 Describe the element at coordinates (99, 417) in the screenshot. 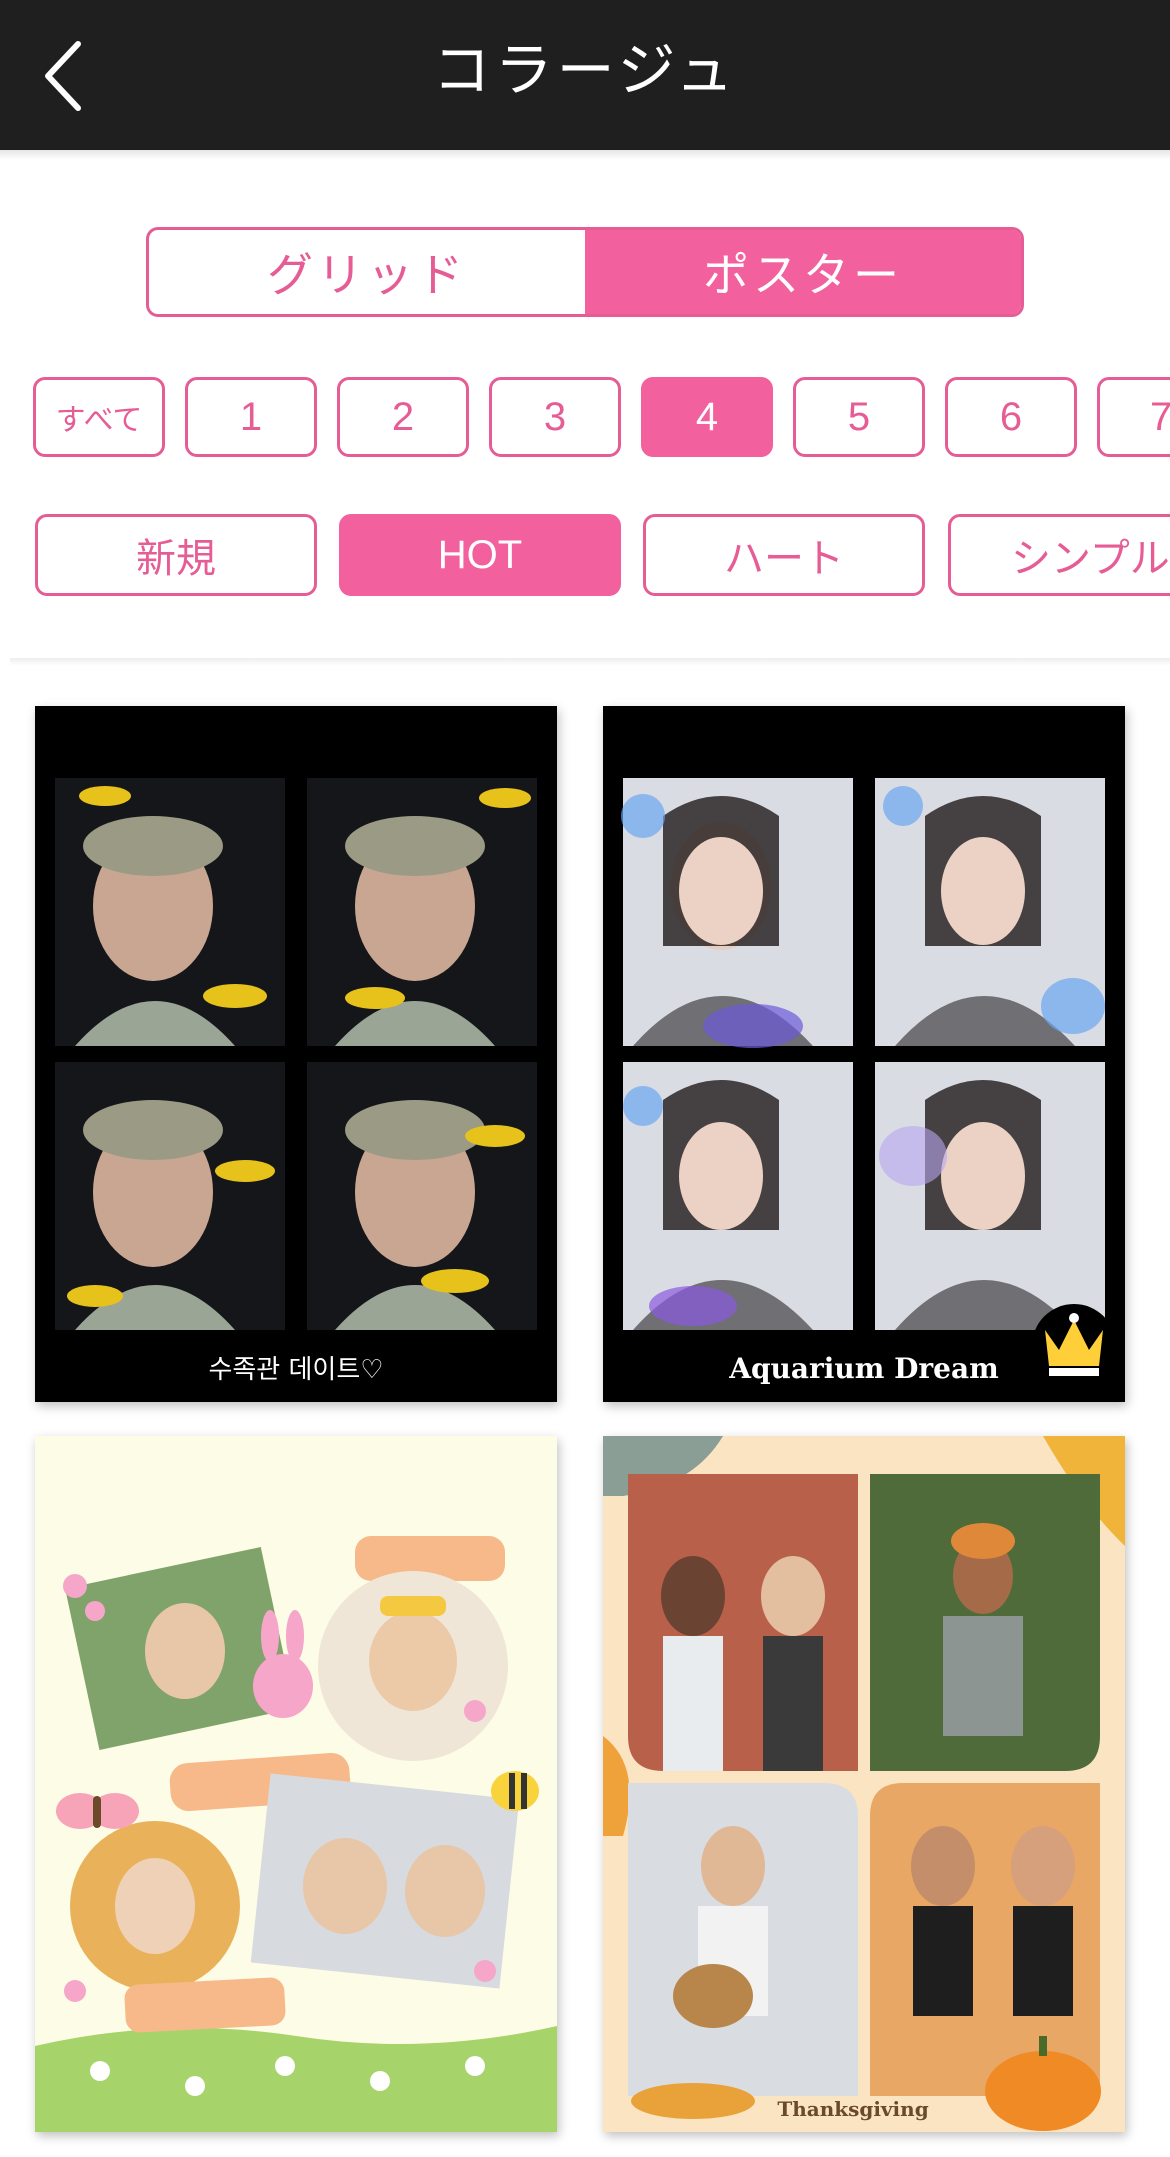

I see `count-filter-all: すべて` at that location.